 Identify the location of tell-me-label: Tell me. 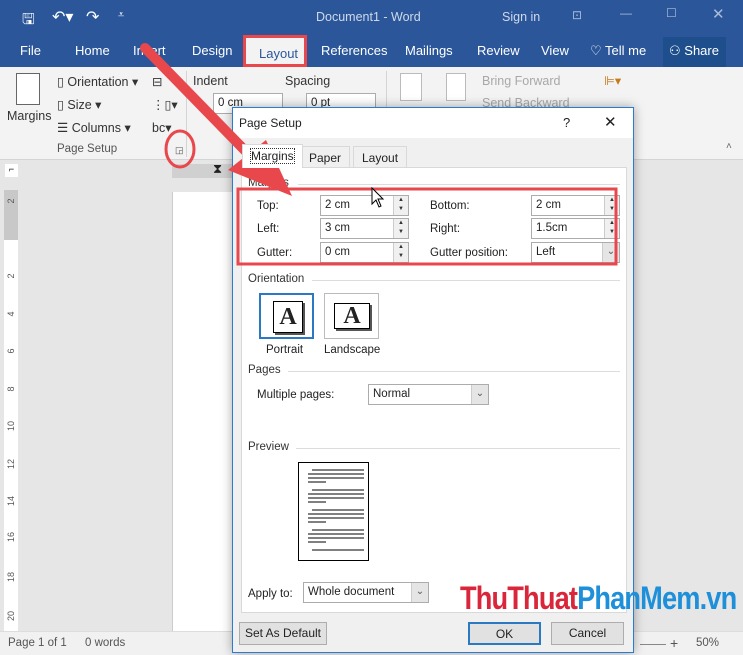
(626, 50).